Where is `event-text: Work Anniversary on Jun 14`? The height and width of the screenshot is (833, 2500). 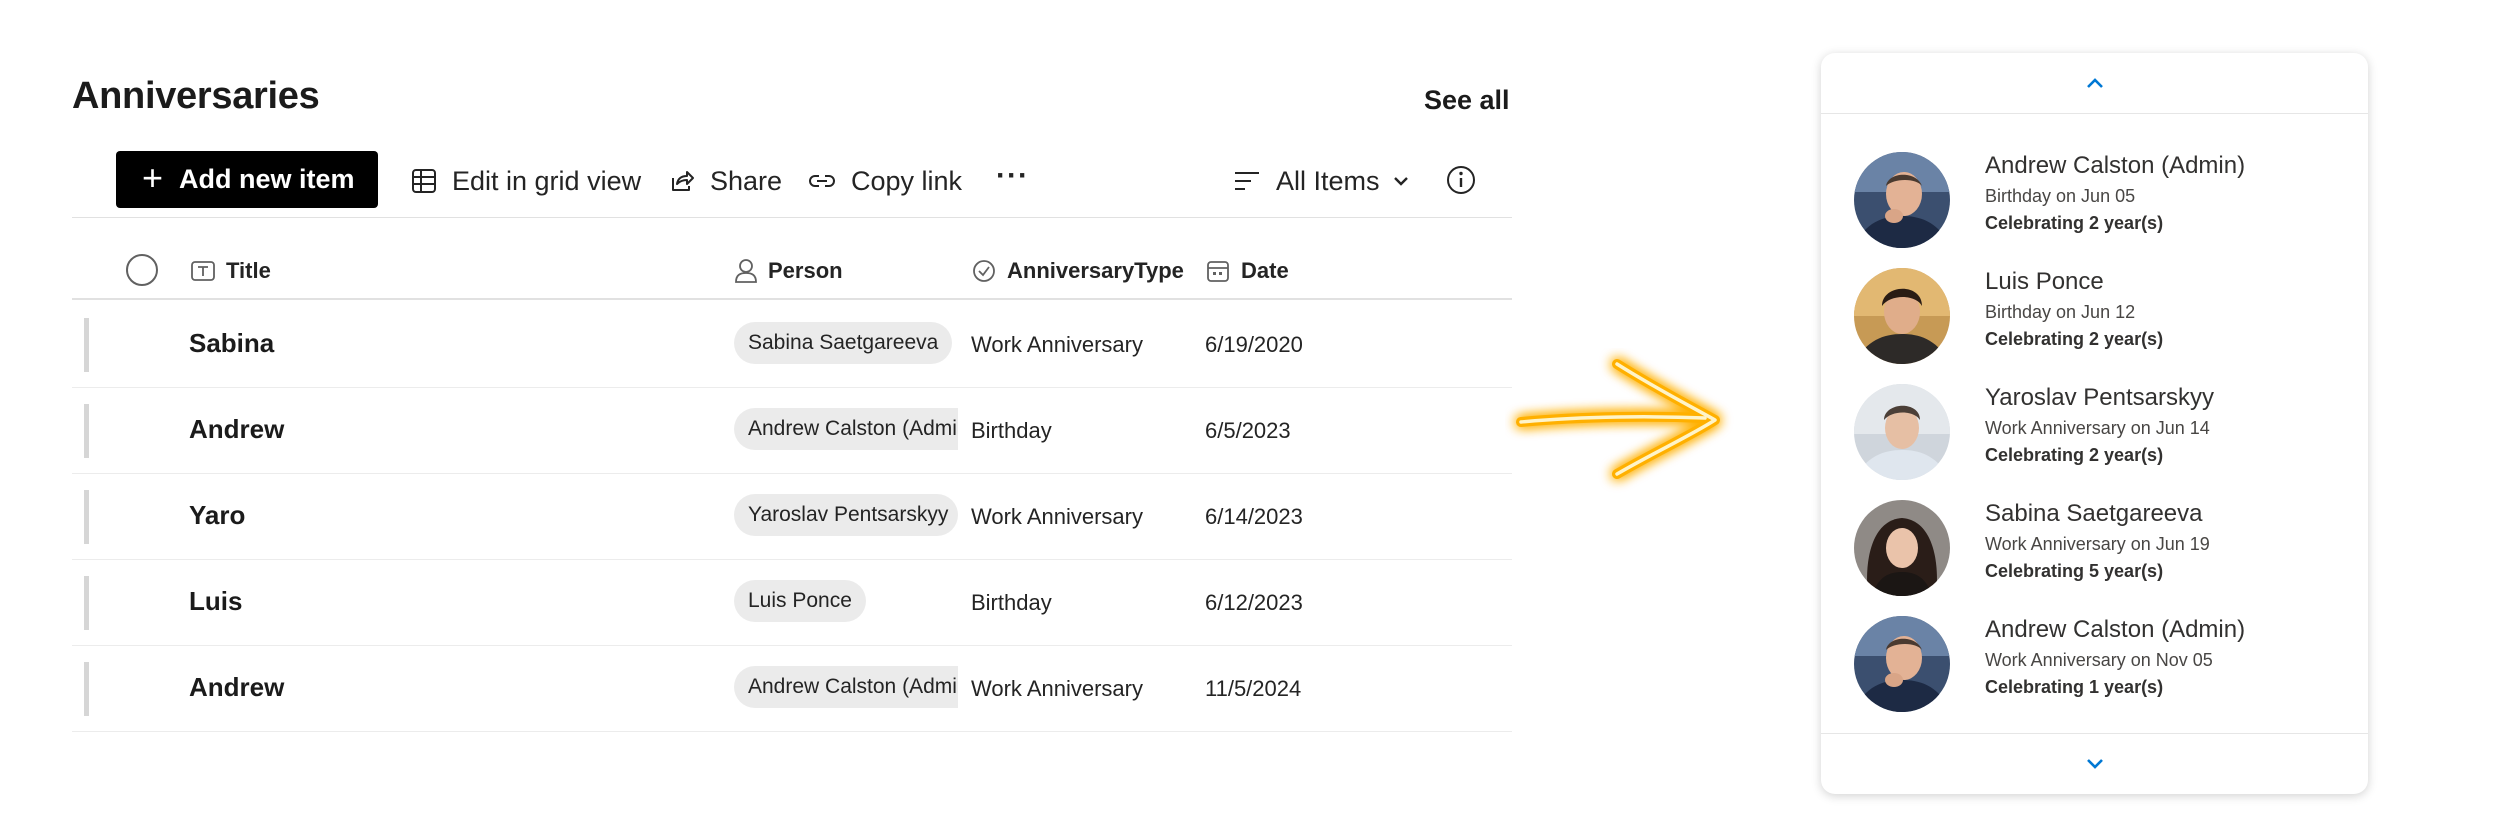 event-text: Work Anniversary on Jun 14 is located at coordinates (2097, 428).